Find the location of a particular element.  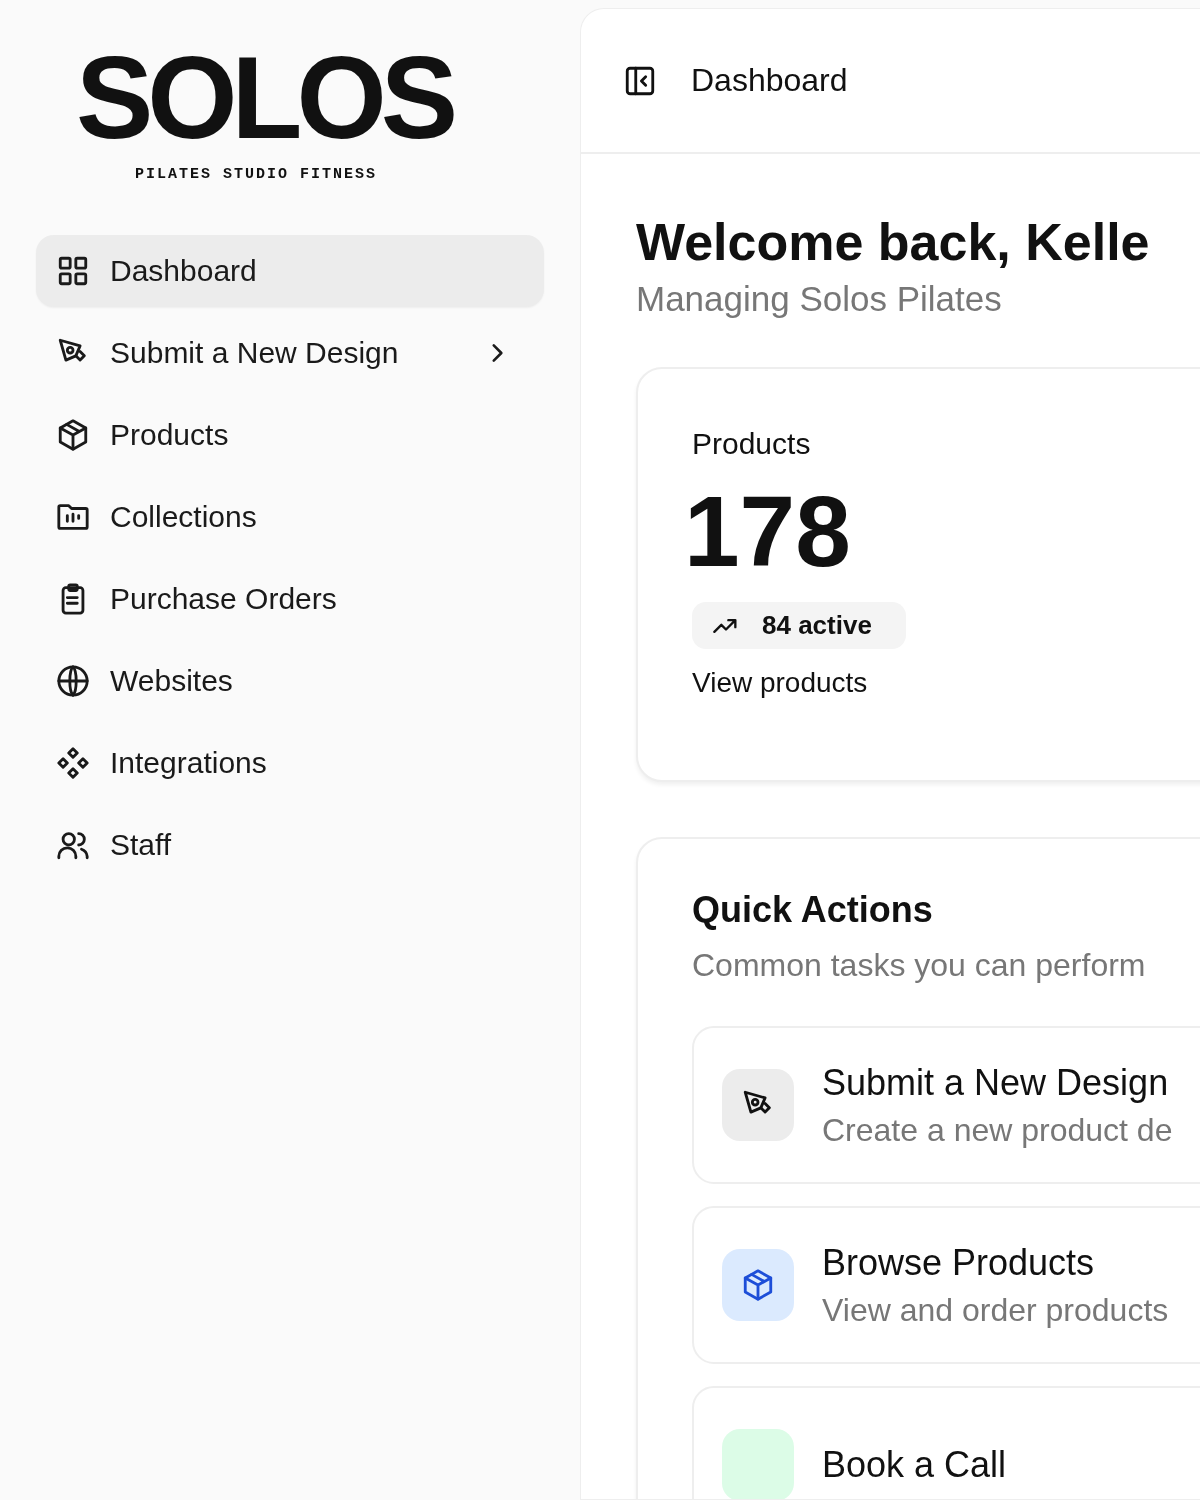

globe-icon is located at coordinates (73, 681).